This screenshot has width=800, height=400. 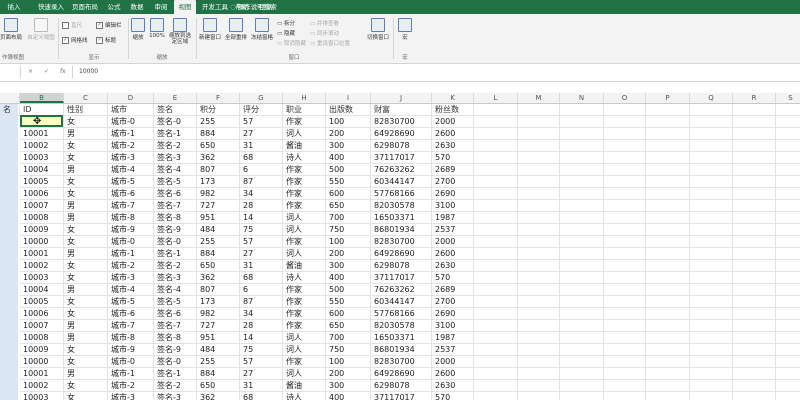 What do you see at coordinates (218, 242) in the screenshot?
I see `cell: 255` at bounding box center [218, 242].